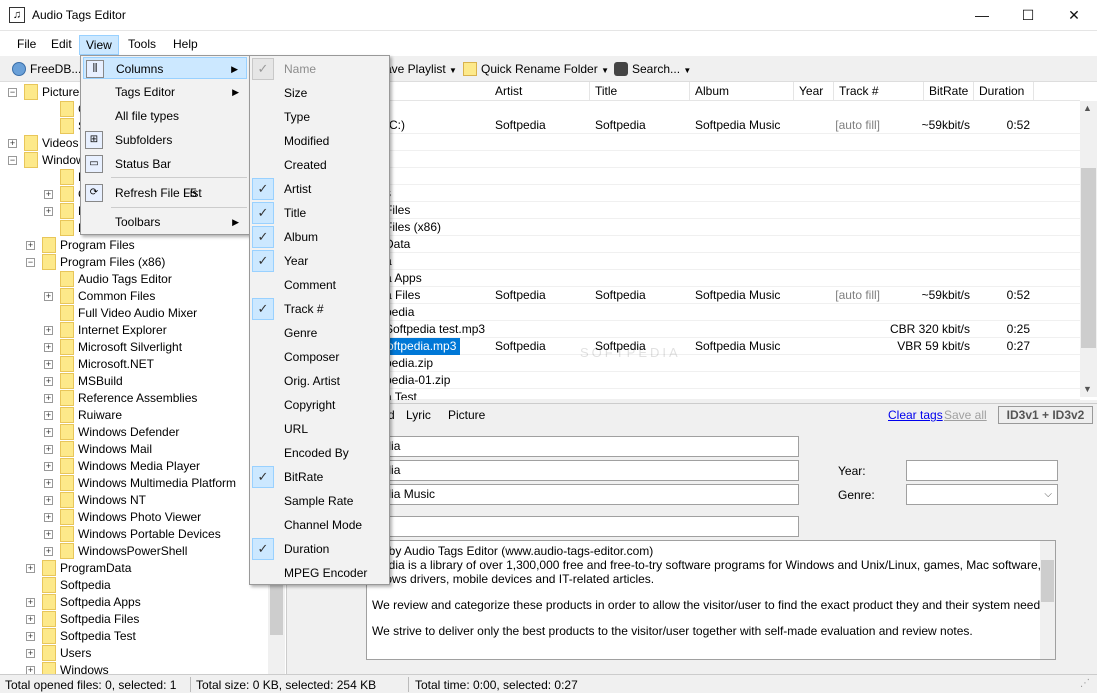 Image resolution: width=1097 pixels, height=693 pixels. I want to click on tree-node: Program Files, so click(88, 245).